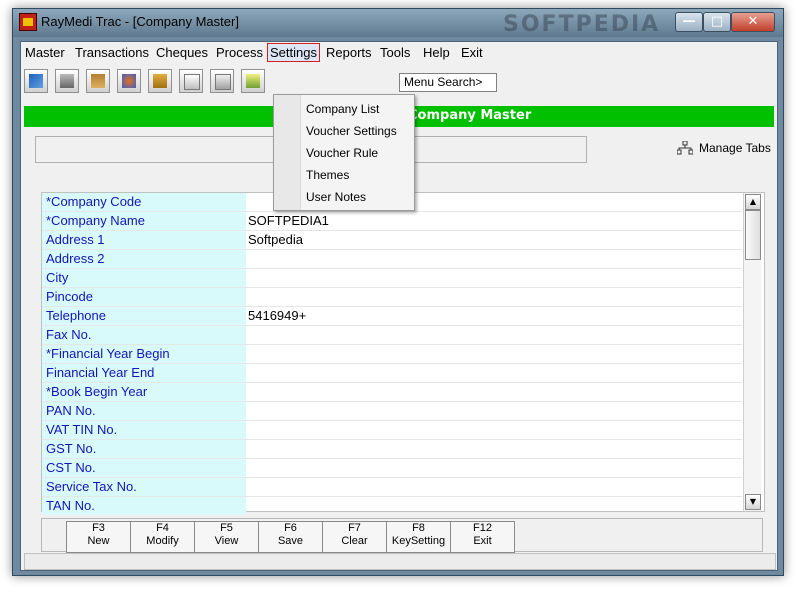  What do you see at coordinates (685, 148) in the screenshot?
I see `sitemap-icon` at bounding box center [685, 148].